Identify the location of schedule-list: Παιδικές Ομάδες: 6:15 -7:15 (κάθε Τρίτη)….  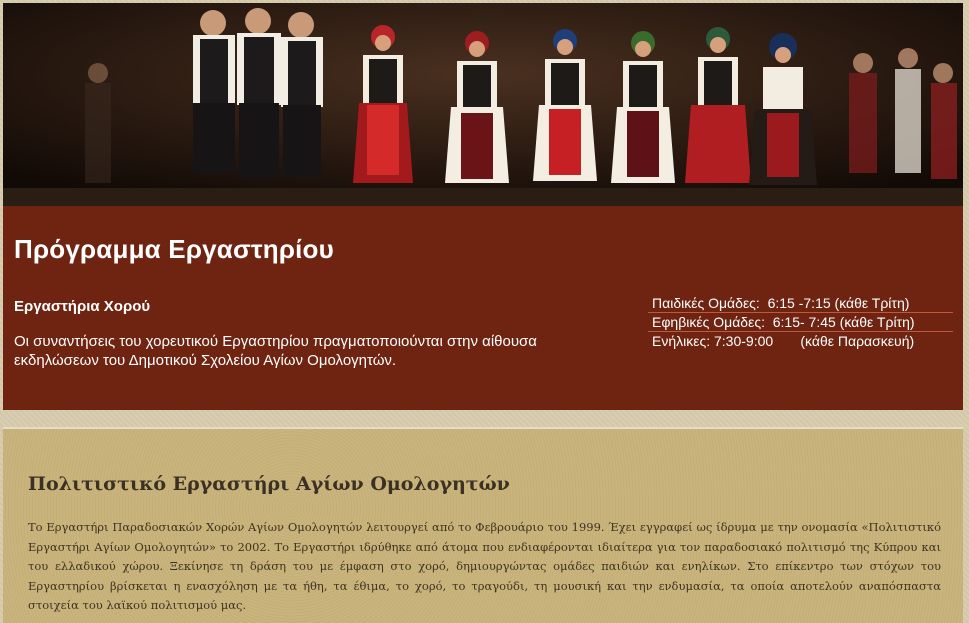
(800, 322).